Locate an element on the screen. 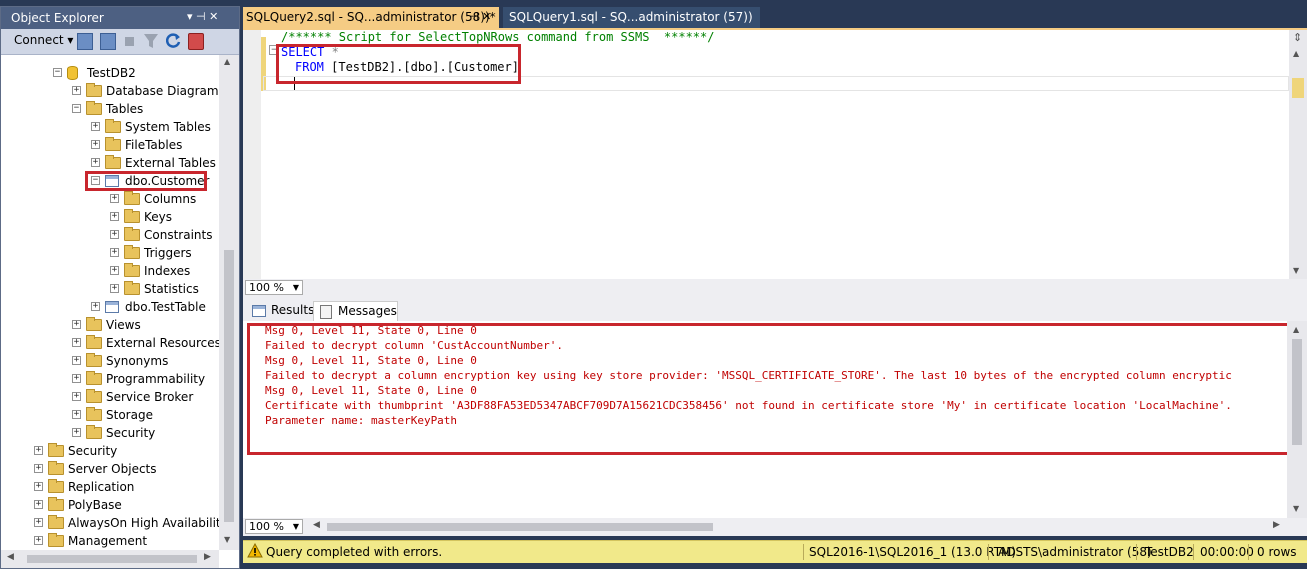  tree-scroll-thumb is located at coordinates (229, 386).